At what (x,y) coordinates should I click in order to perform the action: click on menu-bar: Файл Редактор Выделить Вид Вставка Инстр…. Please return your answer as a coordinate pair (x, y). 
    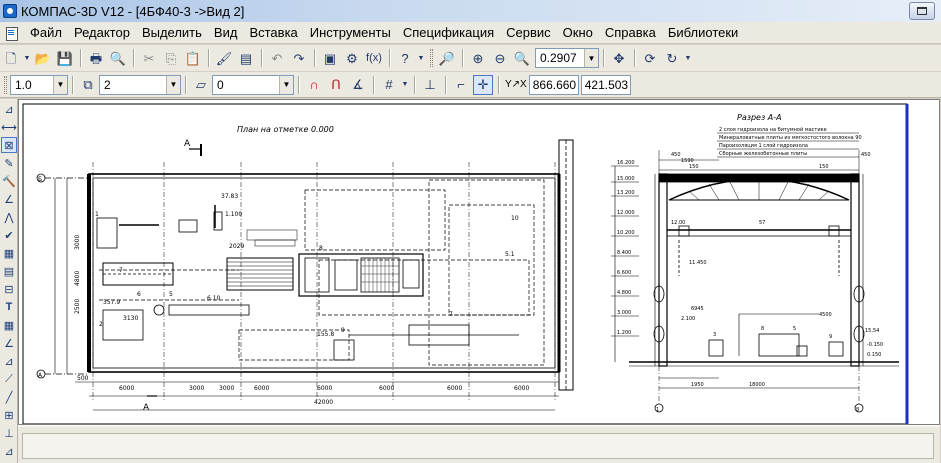
    Looking at the image, I should click on (470, 33).